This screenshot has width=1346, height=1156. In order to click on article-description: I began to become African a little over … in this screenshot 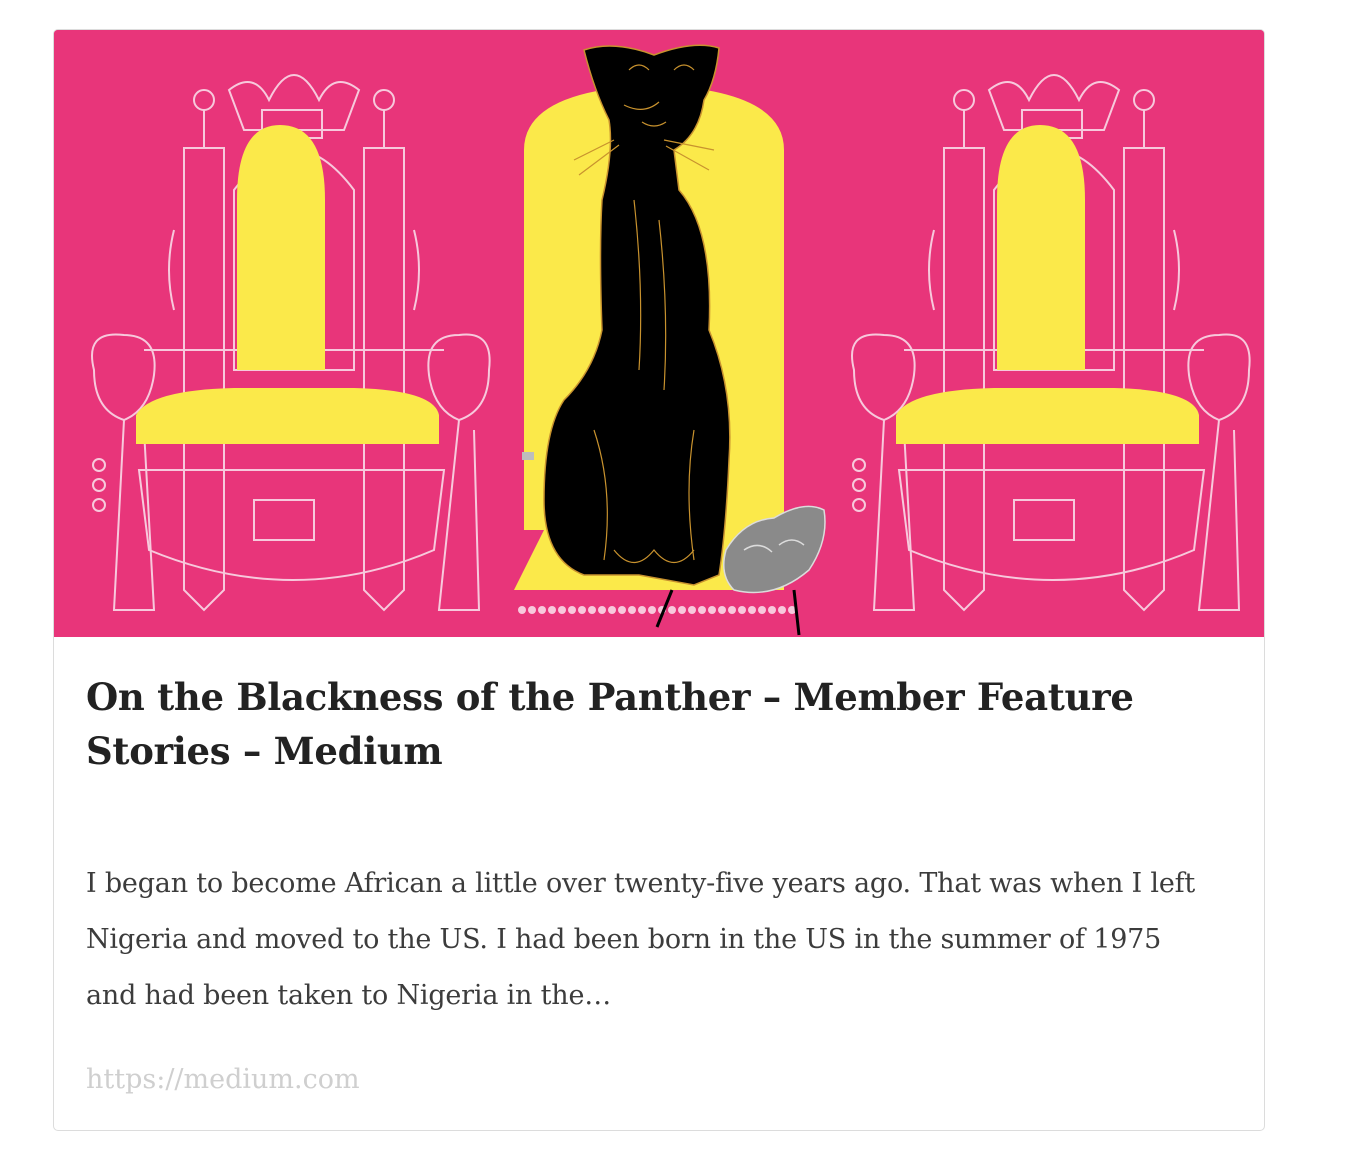, I will do `click(641, 939)`.